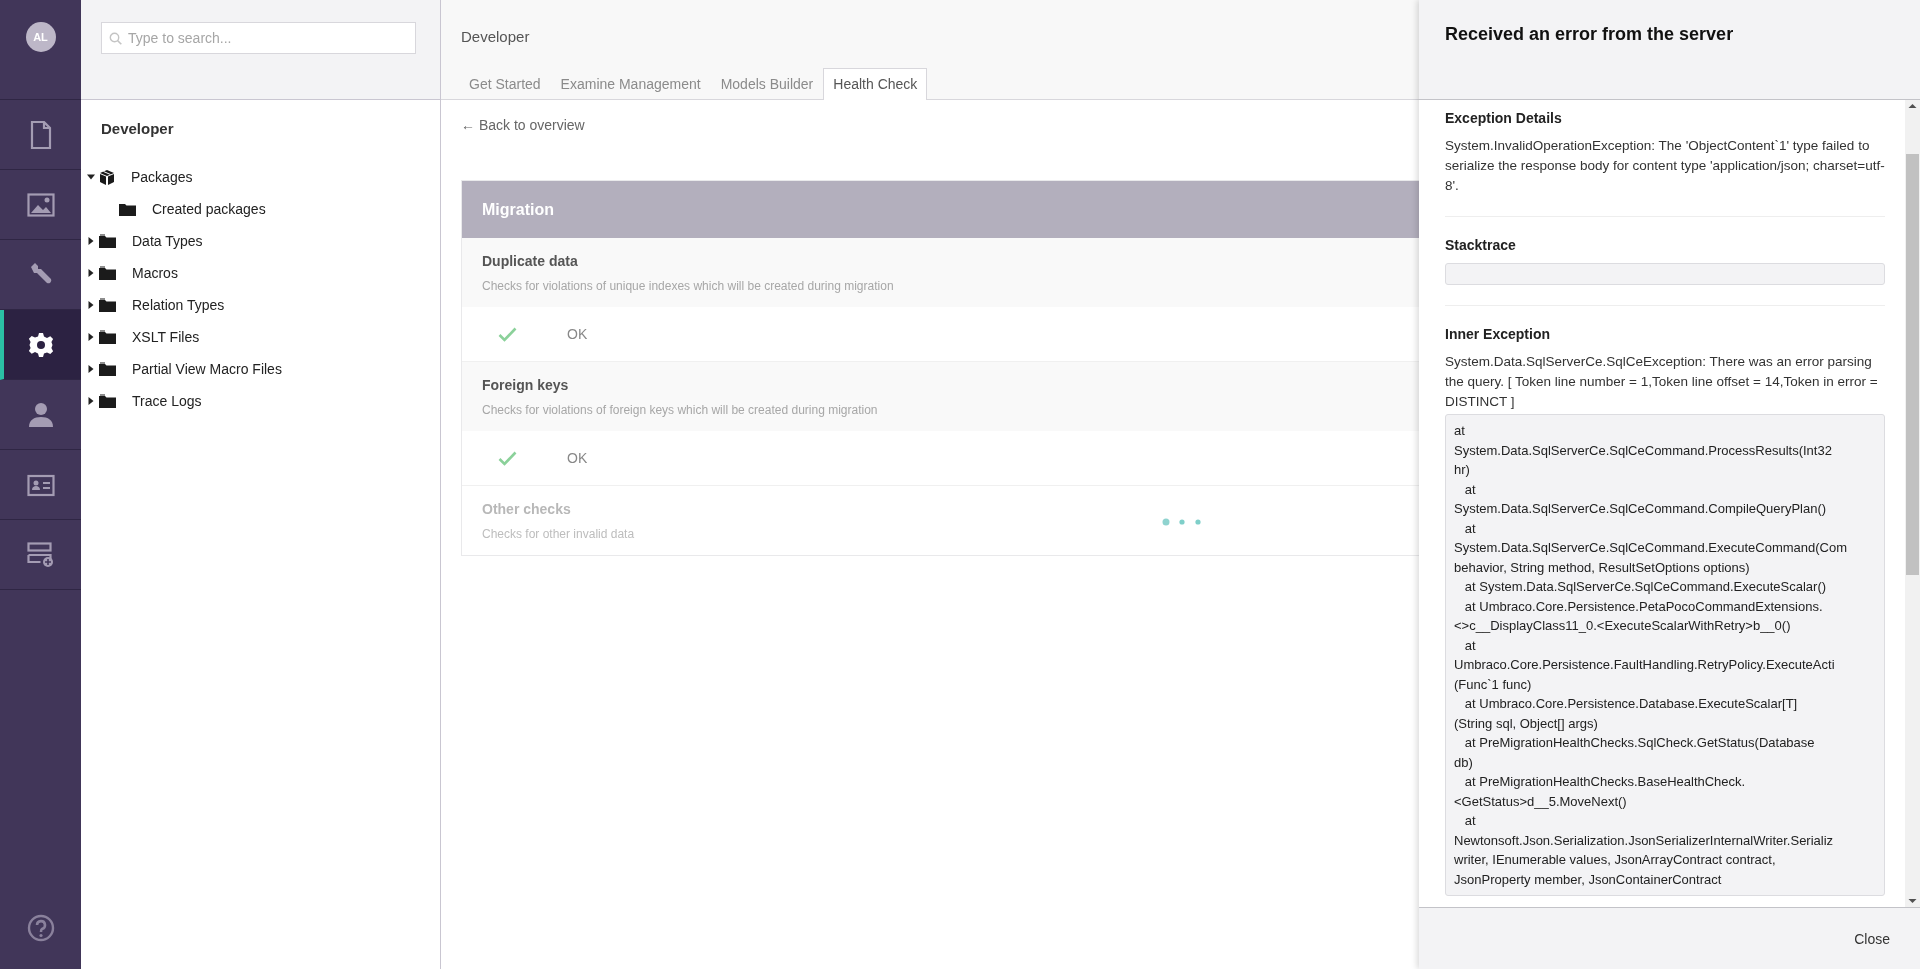  Describe the element at coordinates (260, 337) in the screenshot. I see `tree-item: XSLT Files` at that location.